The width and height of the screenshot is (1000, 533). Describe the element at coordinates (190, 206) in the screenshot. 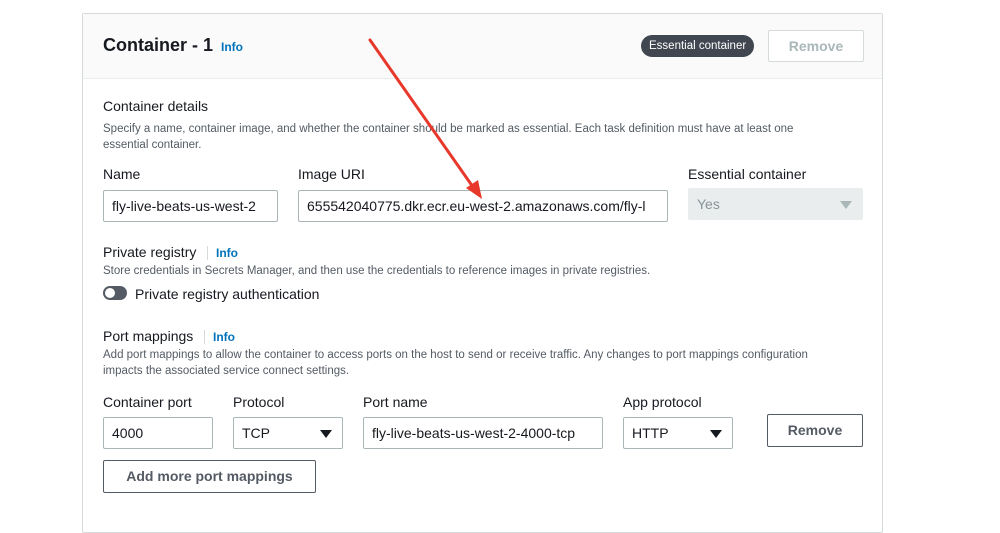

I see `name-input: fly-live-beats-us-west-2` at that location.